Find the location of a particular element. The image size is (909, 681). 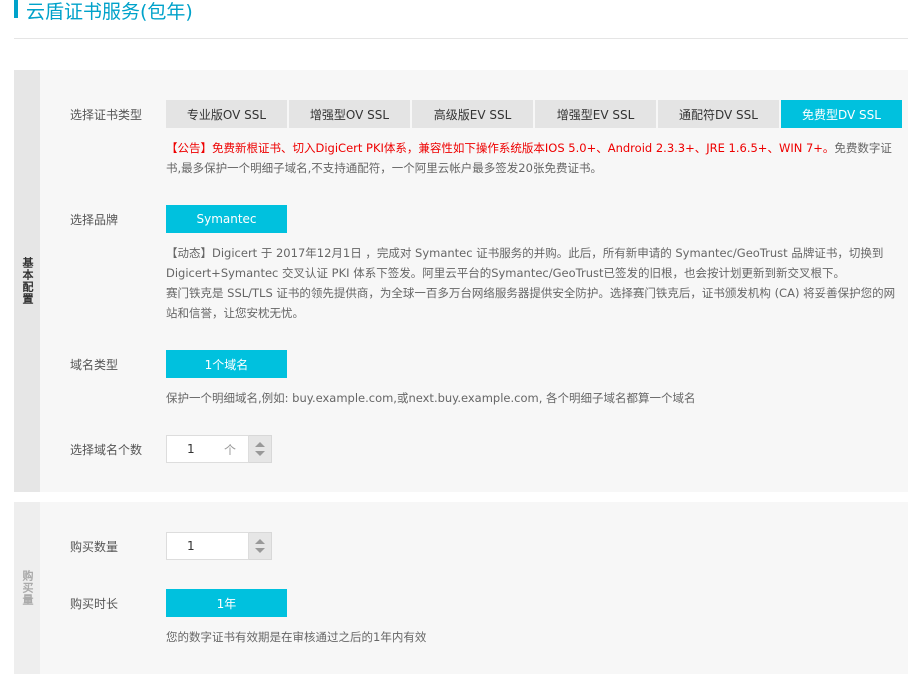

basic-config-side-label: 基本配置 is located at coordinates (27, 281).